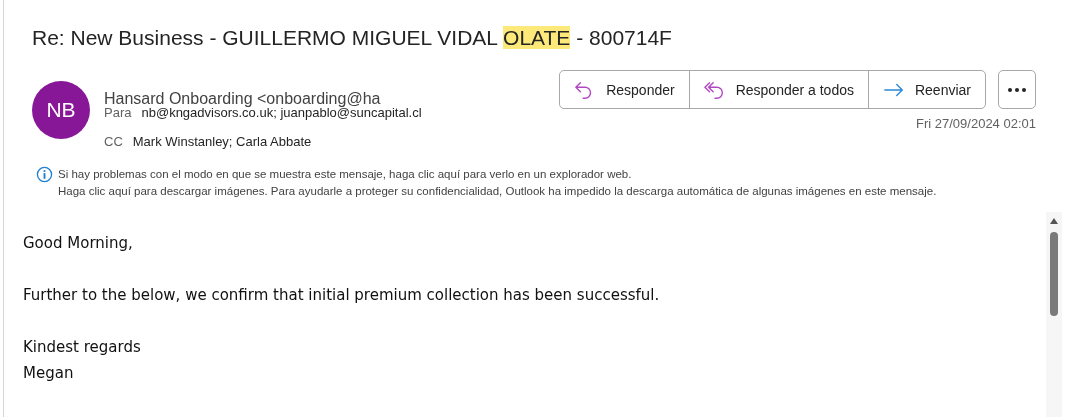  I want to click on email-subject: Re: New Business - GUILLERMO MIGUEL VIDAL OLATE - 800714F, so click(352, 38).